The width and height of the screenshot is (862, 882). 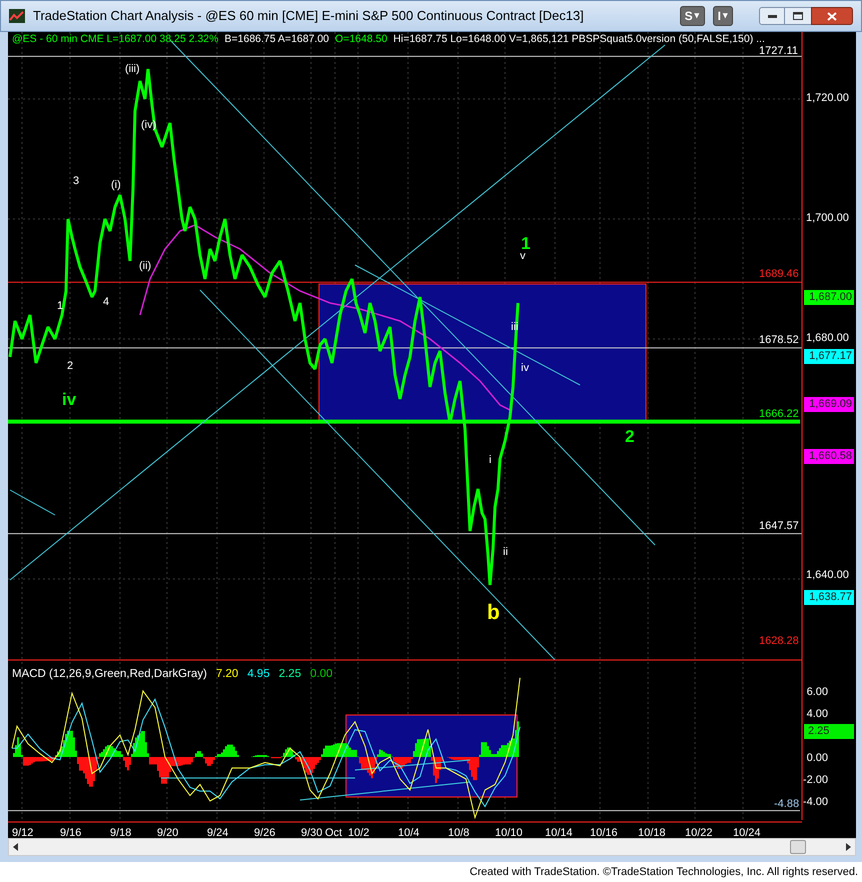 What do you see at coordinates (321, 674) in the screenshot?
I see `macd-value: 0.00` at bounding box center [321, 674].